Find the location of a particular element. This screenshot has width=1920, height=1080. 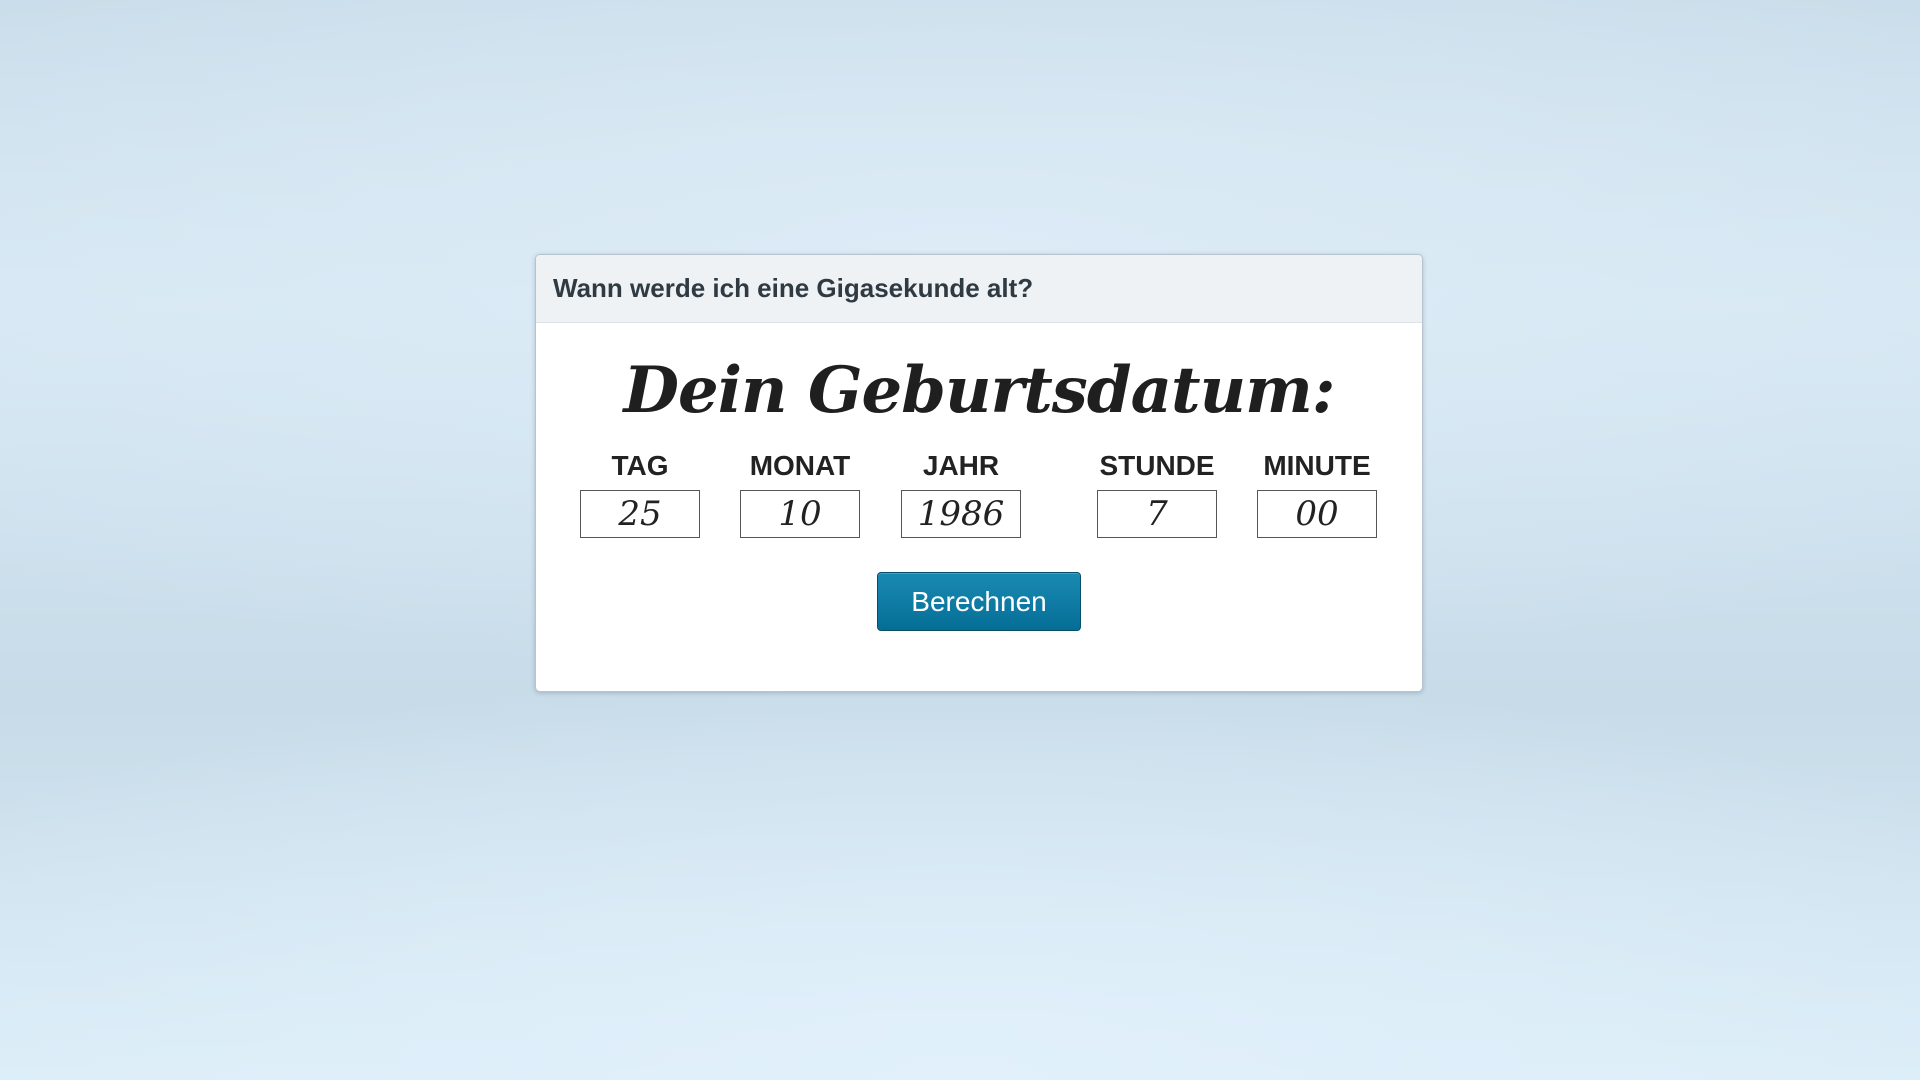

field-month: MONAT is located at coordinates (800, 494).